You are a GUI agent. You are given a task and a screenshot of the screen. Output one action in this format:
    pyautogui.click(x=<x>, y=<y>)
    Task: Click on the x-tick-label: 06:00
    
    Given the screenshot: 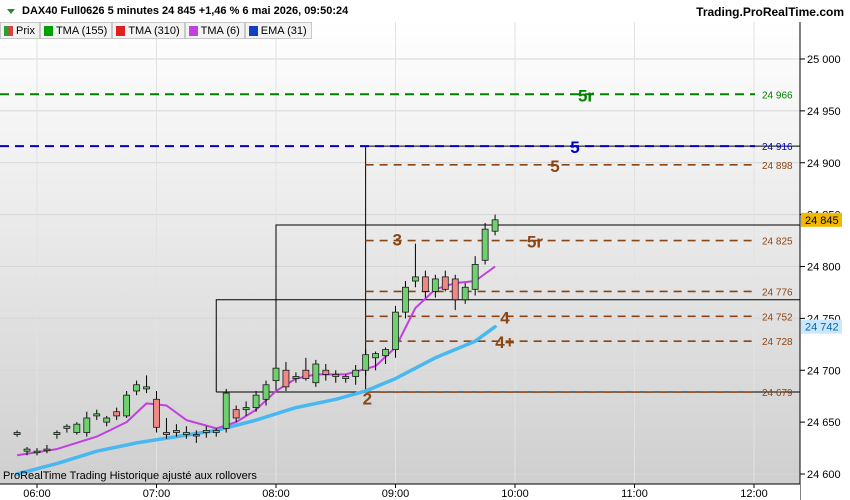 What is the action you would take?
    pyautogui.click(x=37, y=494)
    